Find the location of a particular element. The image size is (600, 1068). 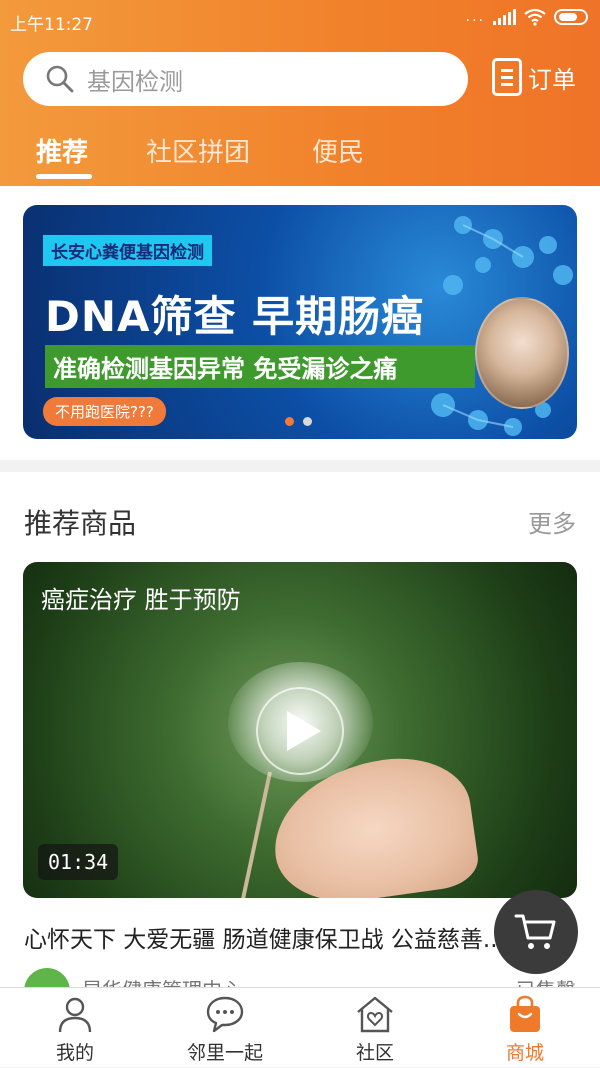

play-button is located at coordinates (300, 731).